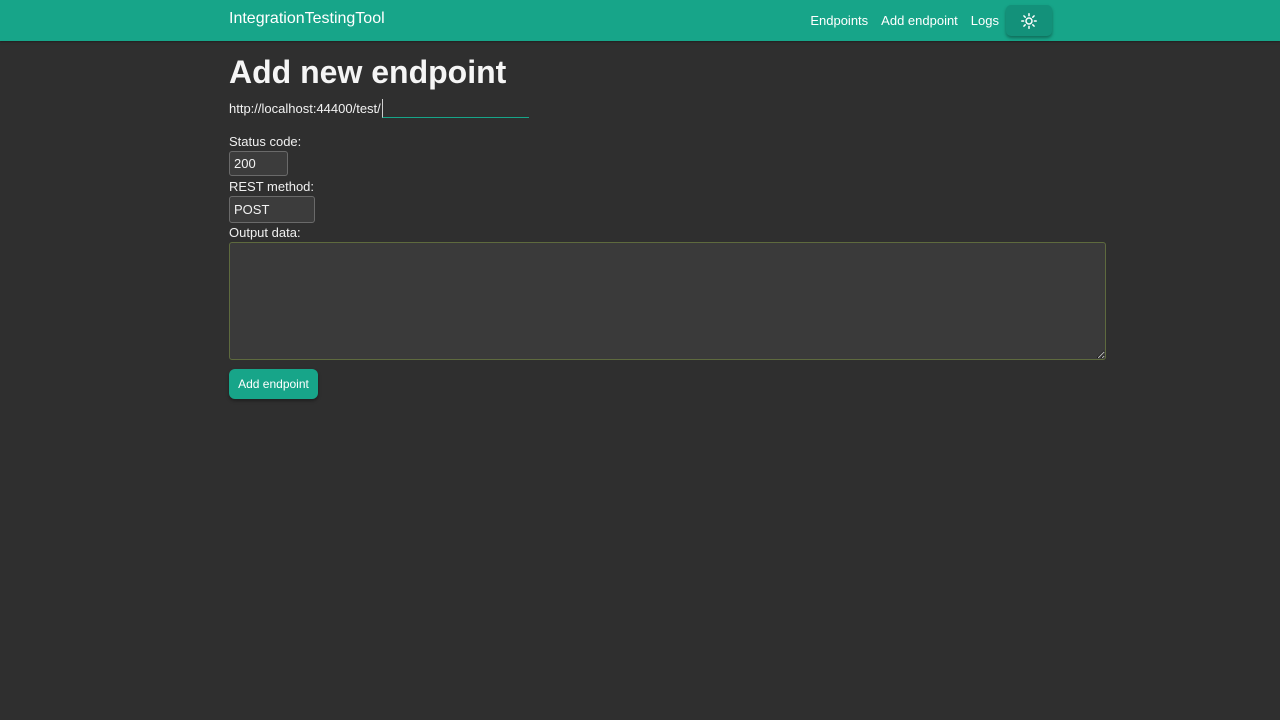 The image size is (1280, 720). What do you see at coordinates (985, 20) in the screenshot?
I see `nav-link-logs: Logs` at bounding box center [985, 20].